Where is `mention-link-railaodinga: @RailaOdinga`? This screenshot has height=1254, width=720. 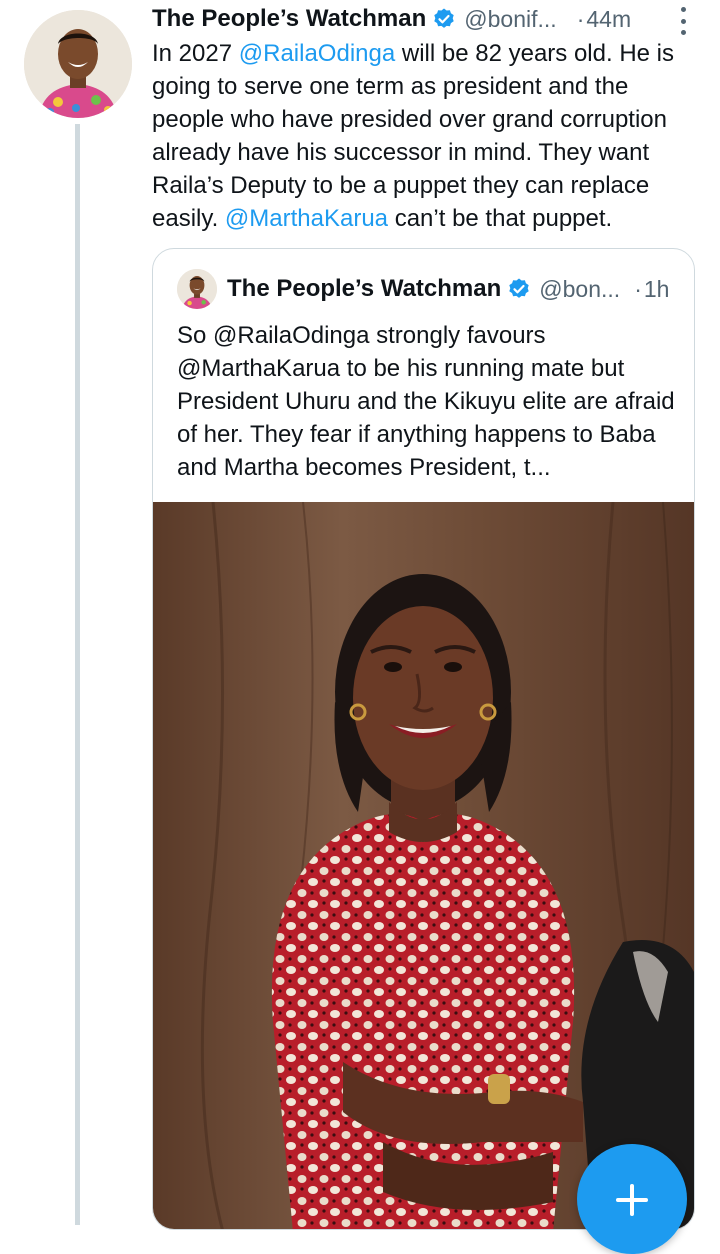
mention-link-railaodinga: @RailaOdinga is located at coordinates (317, 53).